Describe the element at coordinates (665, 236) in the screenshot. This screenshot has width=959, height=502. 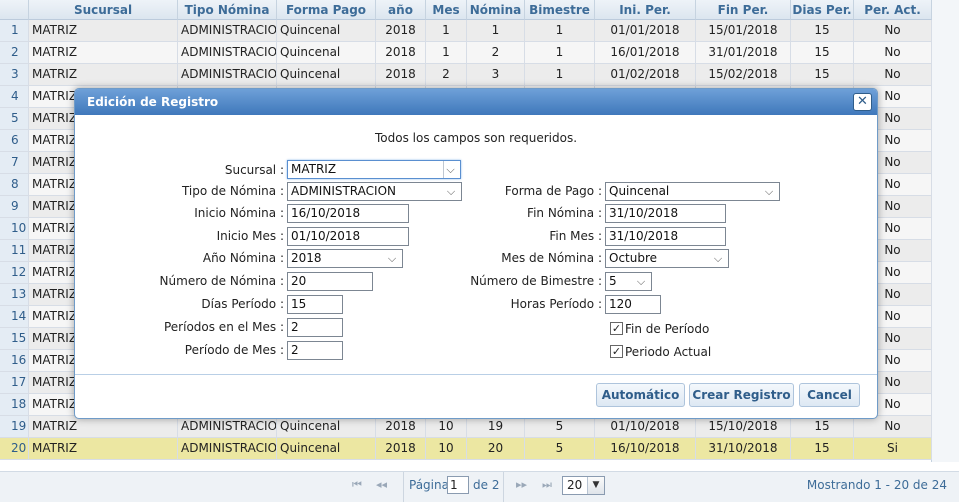
I see `fin-mes-input: 31/10/2018` at that location.